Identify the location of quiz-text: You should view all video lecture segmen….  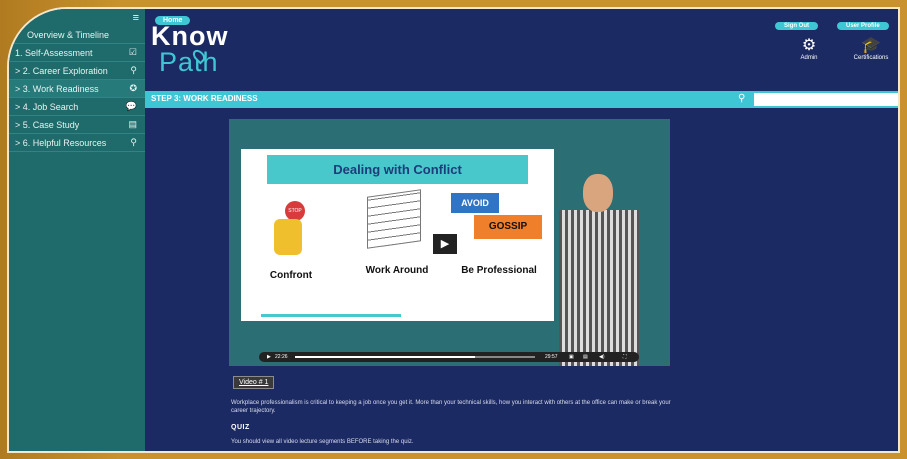
(322, 442).